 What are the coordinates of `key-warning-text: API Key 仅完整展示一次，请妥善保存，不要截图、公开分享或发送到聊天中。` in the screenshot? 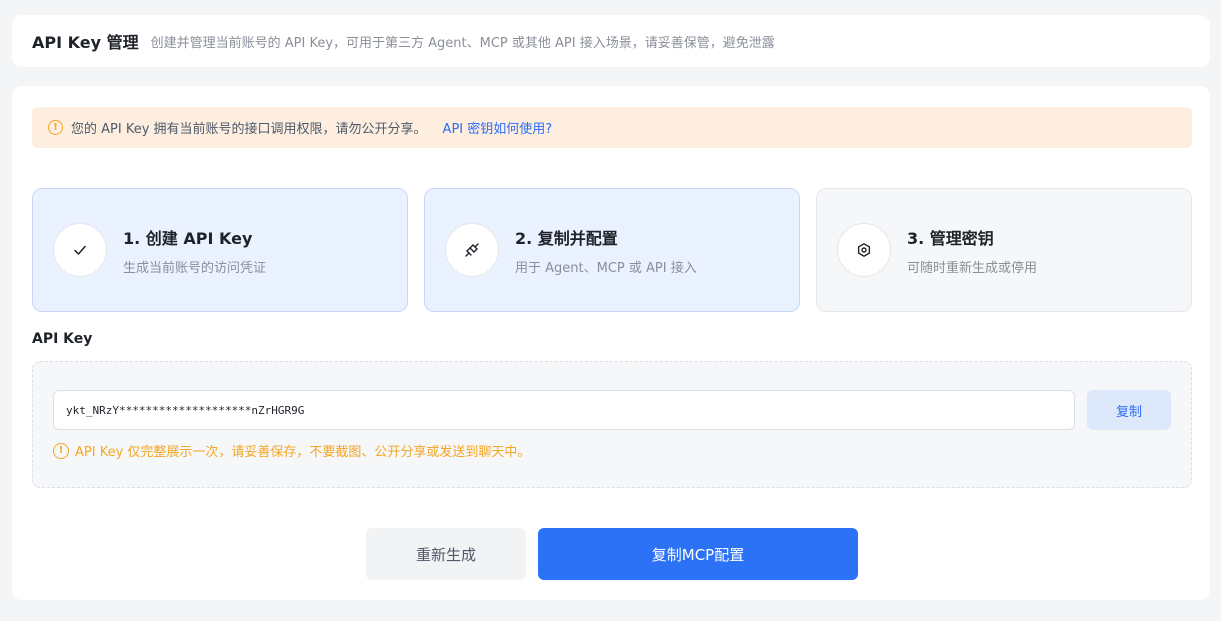 It's located at (303, 452).